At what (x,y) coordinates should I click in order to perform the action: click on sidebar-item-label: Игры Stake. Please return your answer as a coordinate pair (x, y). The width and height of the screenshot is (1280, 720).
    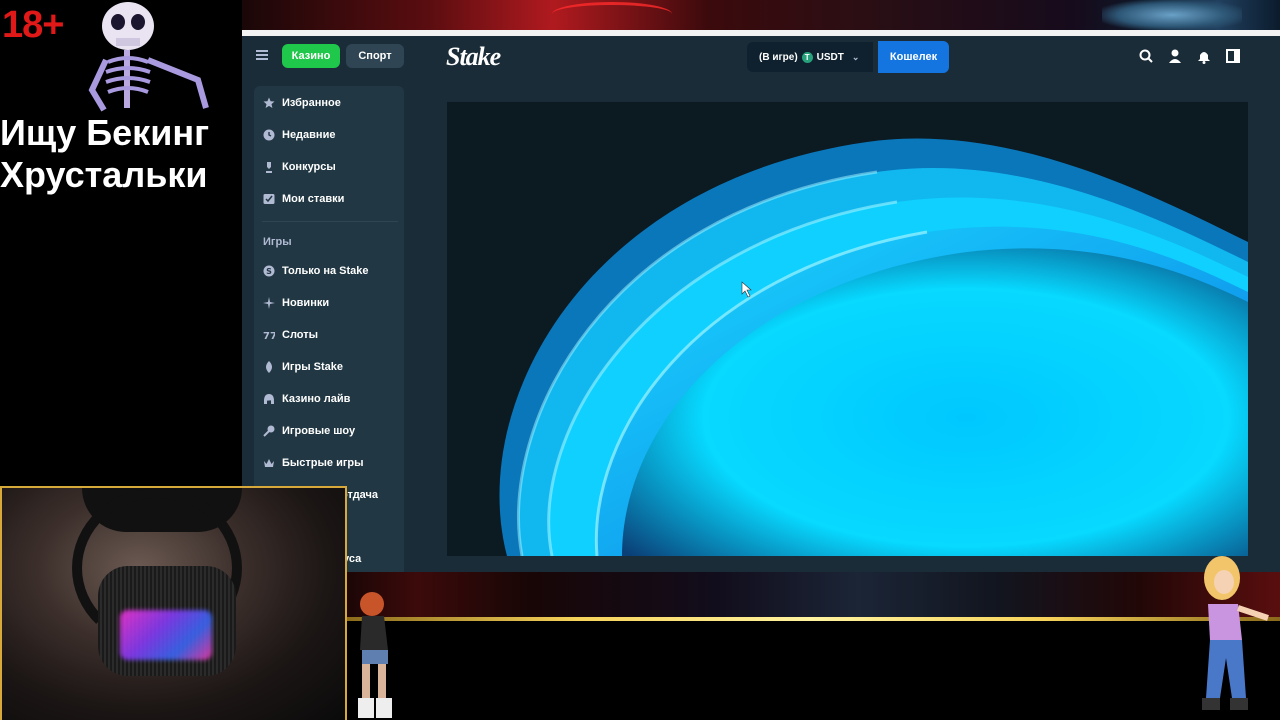
    Looking at the image, I should click on (313, 367).